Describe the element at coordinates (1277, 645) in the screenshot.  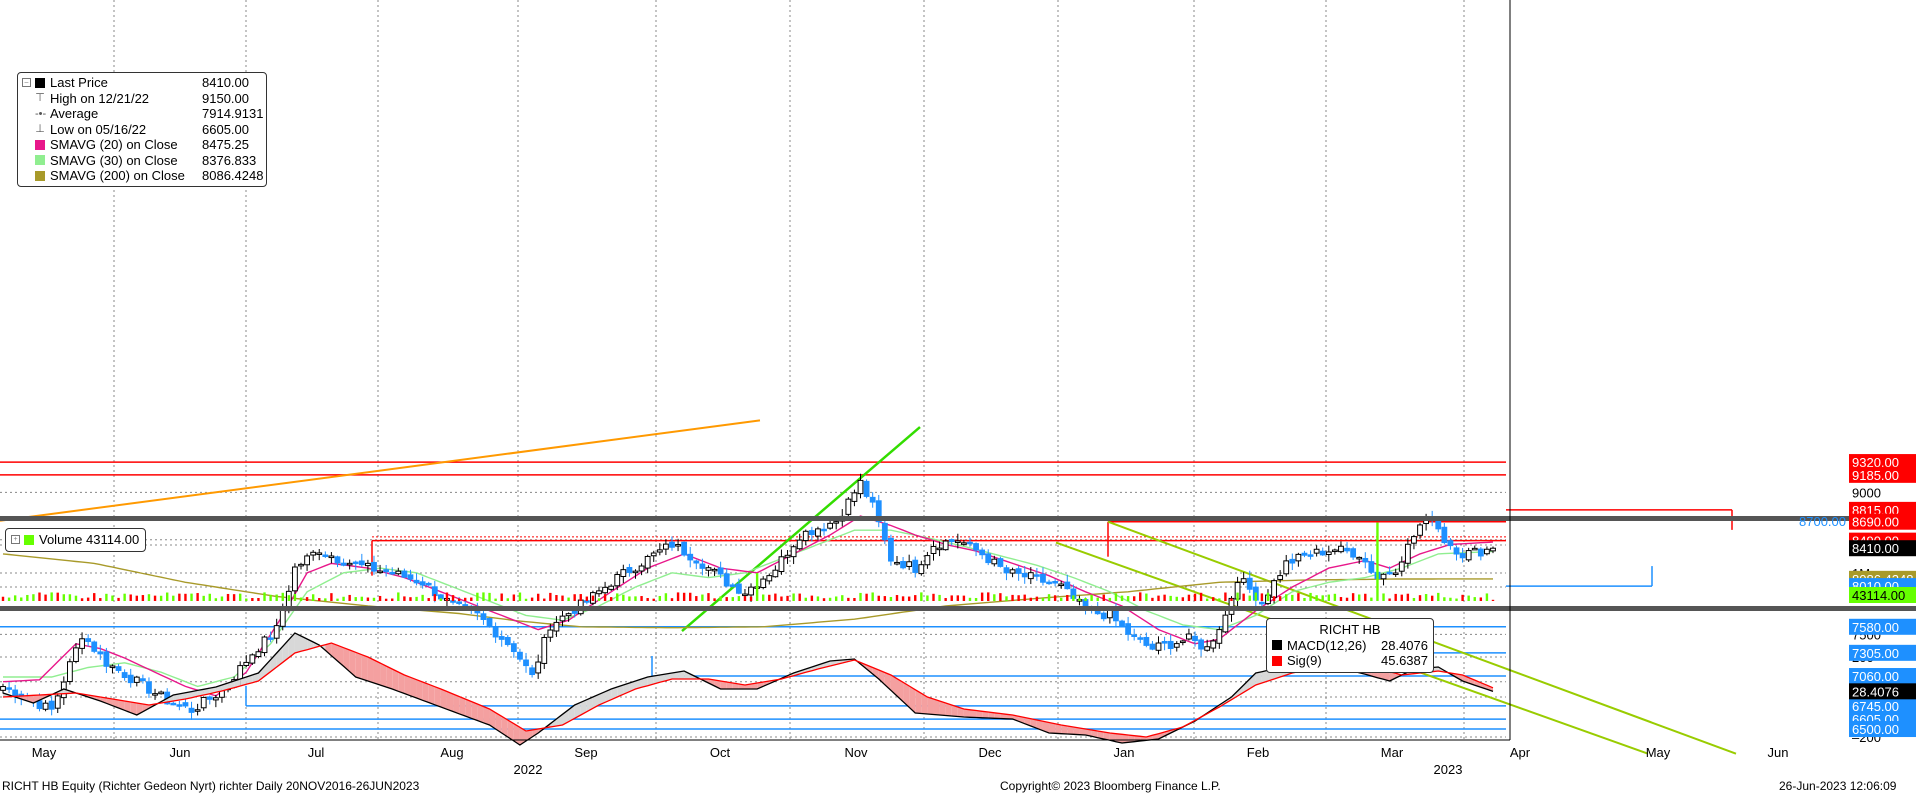
I see `legend-swatch` at that location.